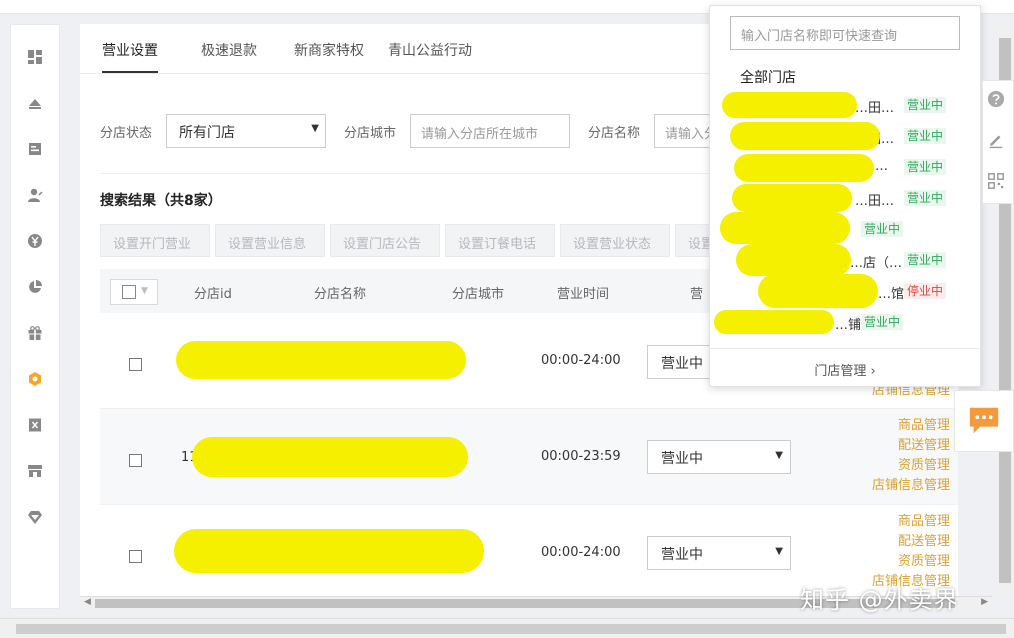  Describe the element at coordinates (35, 471) in the screenshot. I see `store-icon` at that location.